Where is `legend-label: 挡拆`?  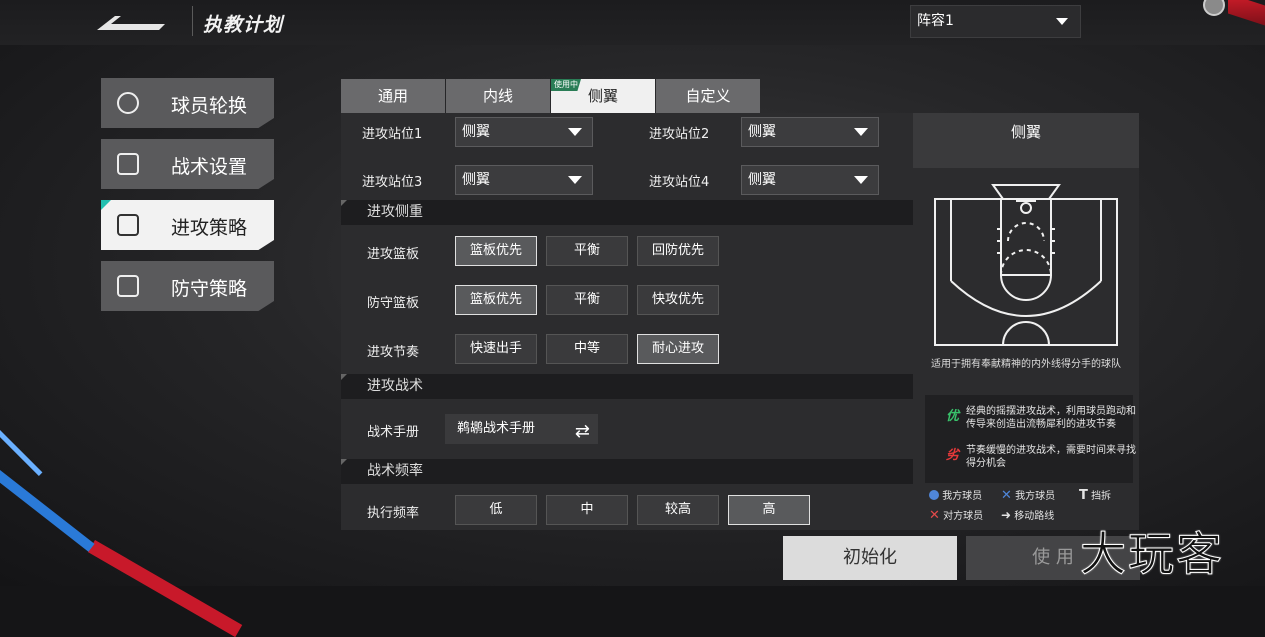
legend-label: 挡拆 is located at coordinates (1101, 496).